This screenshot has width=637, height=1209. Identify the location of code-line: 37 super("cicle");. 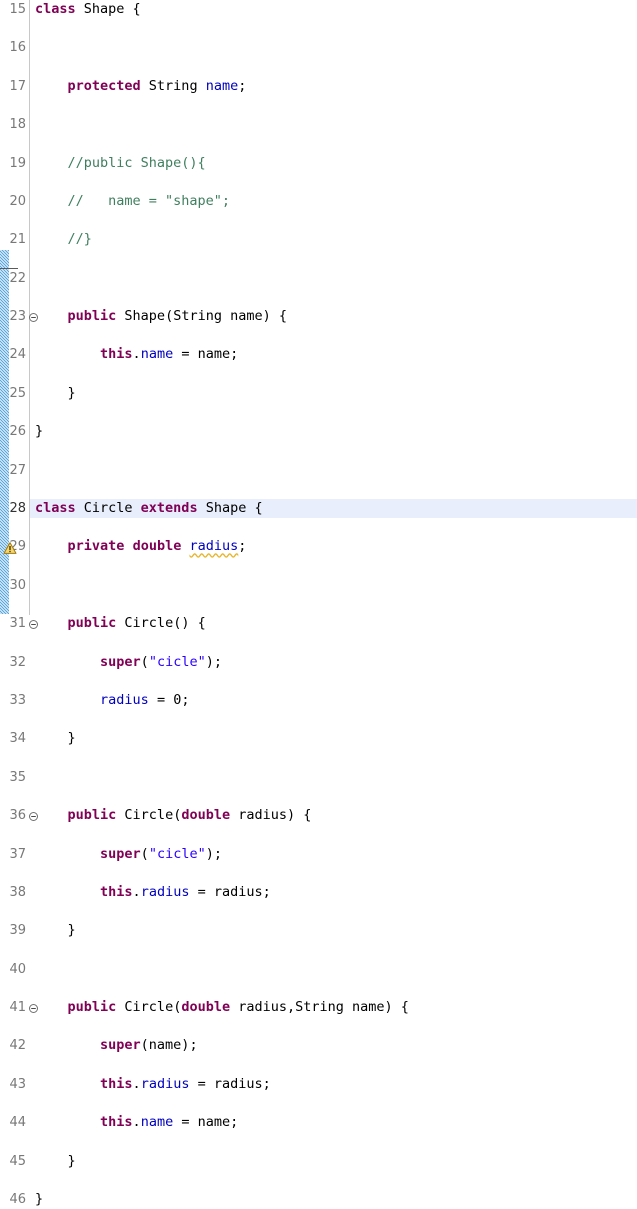
(318, 854).